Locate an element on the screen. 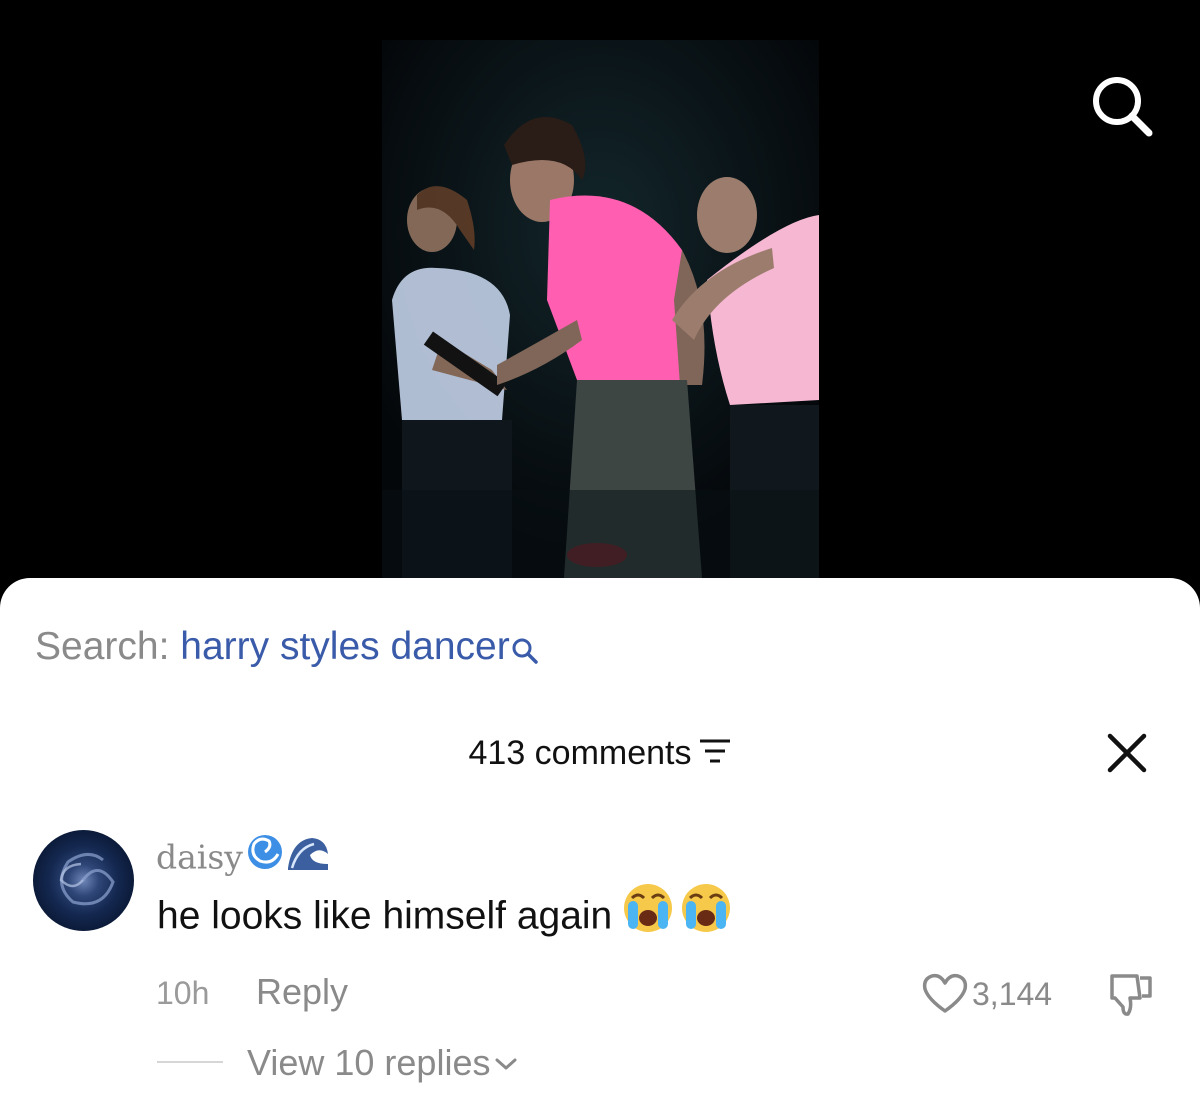 This screenshot has width=1200, height=1094. heart-icon is located at coordinates (945, 993).